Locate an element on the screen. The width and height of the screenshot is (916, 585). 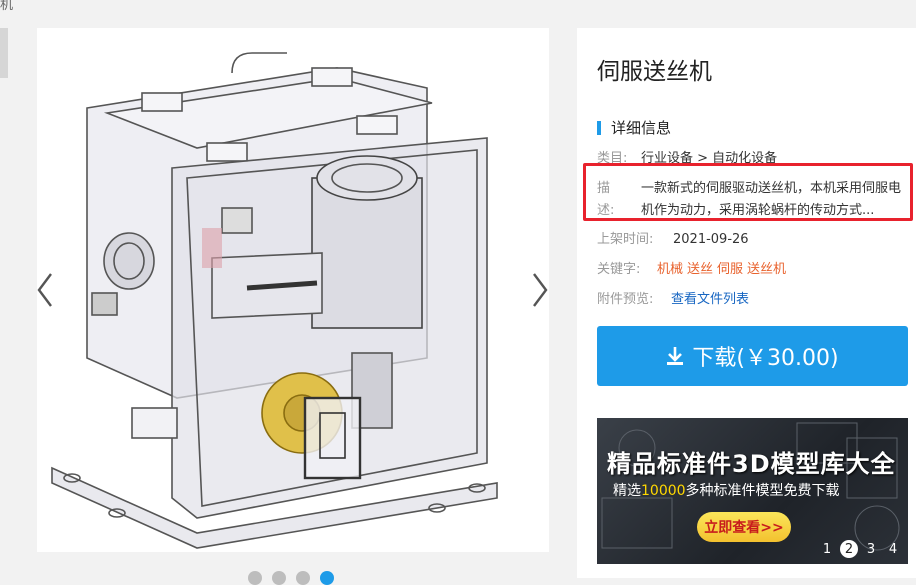
section-header: 详细信息 is located at coordinates (634, 127).